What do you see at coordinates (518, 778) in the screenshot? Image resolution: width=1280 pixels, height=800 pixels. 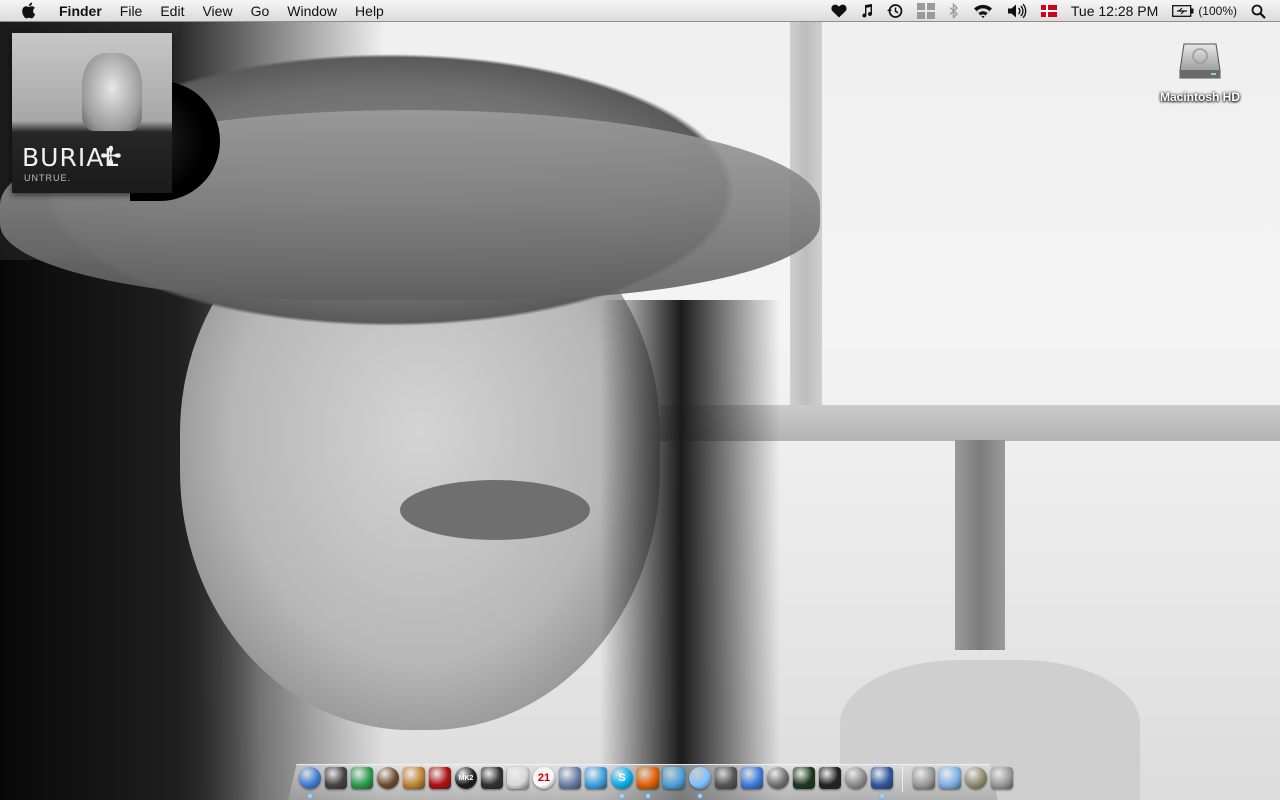 I see `scripting-app-icon` at bounding box center [518, 778].